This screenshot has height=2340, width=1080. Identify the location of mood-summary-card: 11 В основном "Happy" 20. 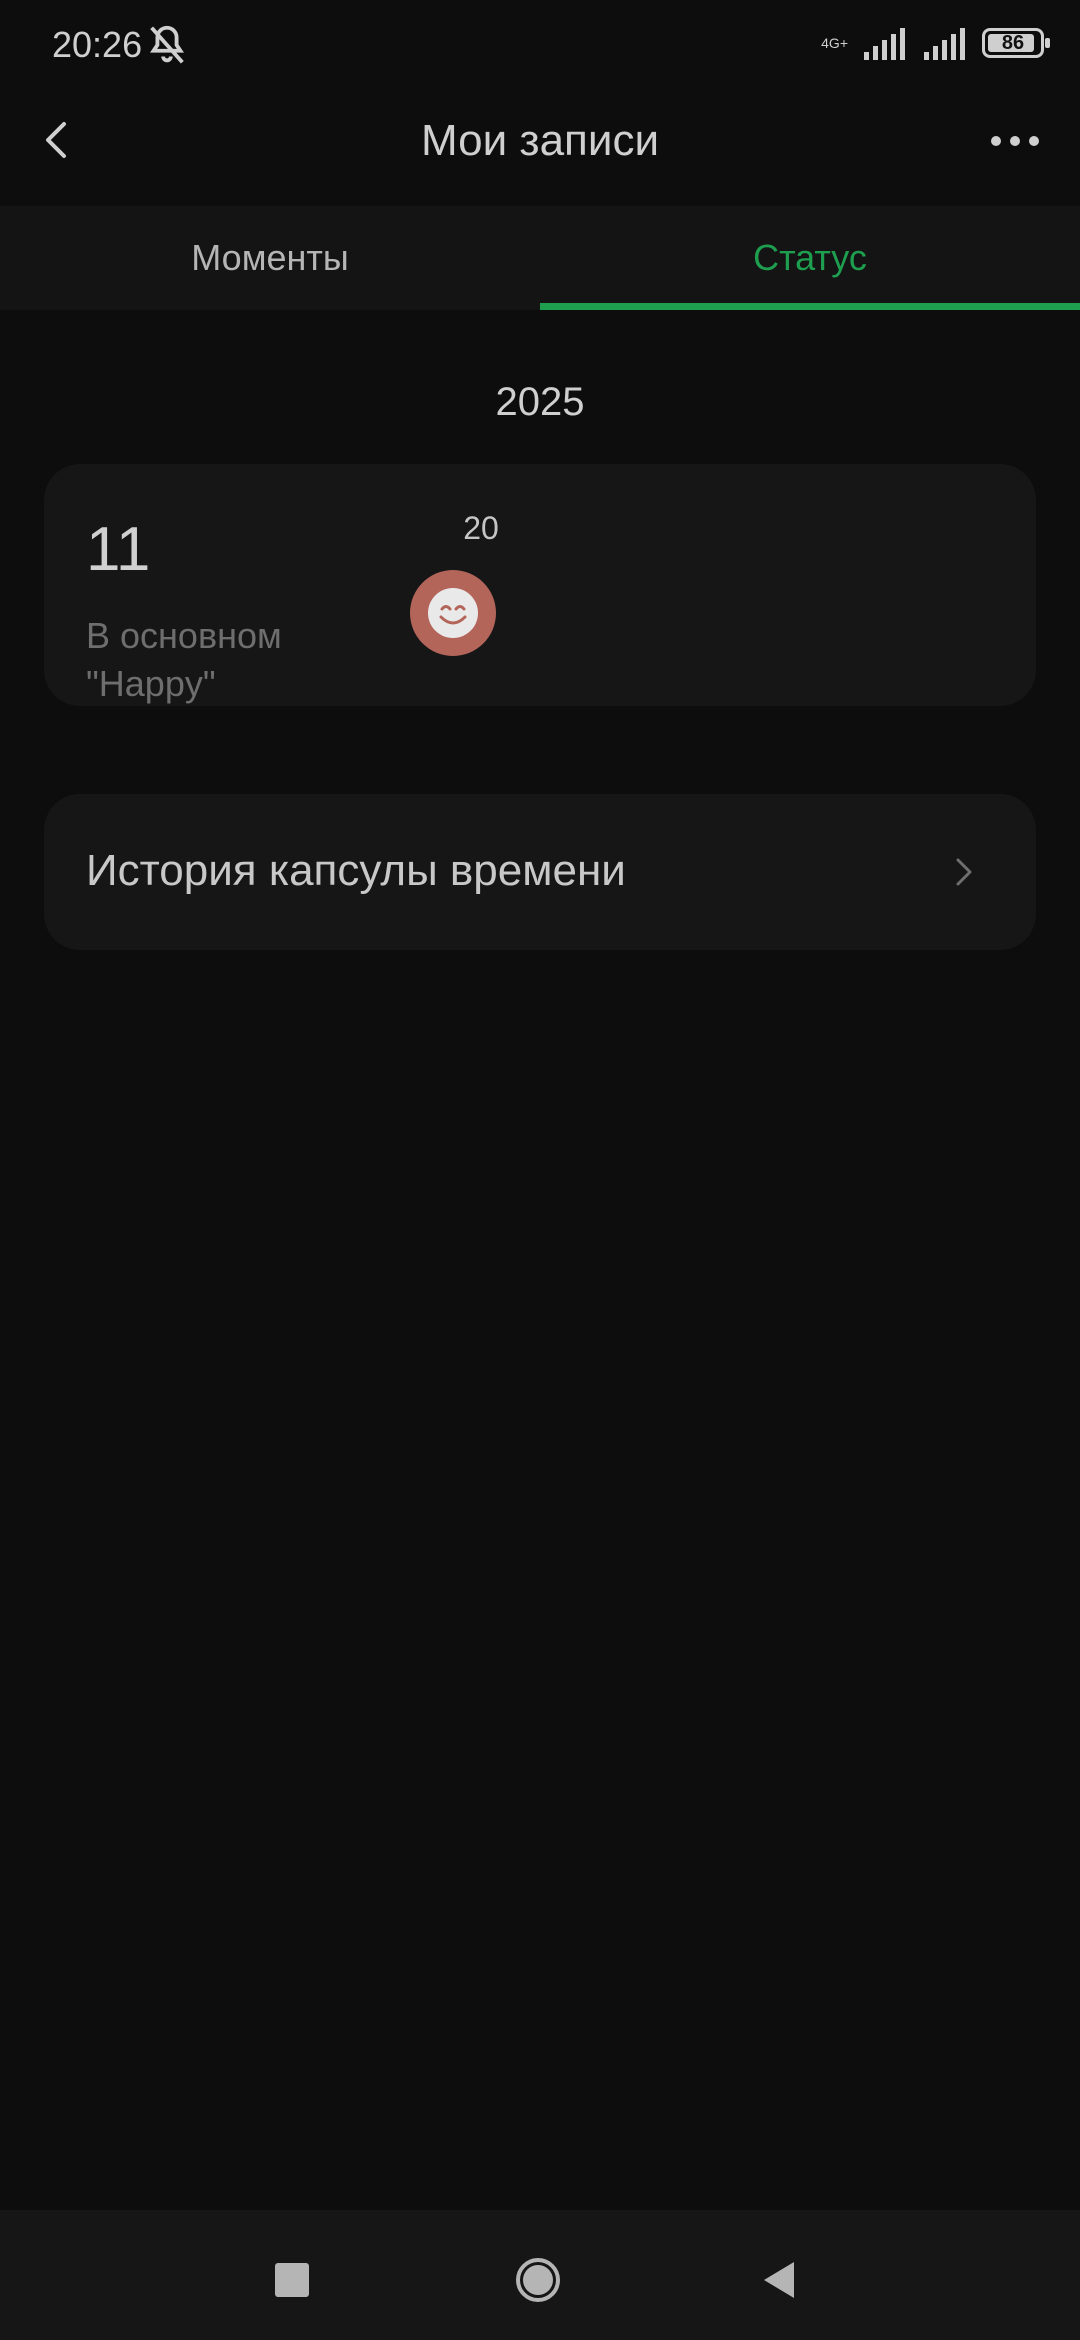
(540, 585).